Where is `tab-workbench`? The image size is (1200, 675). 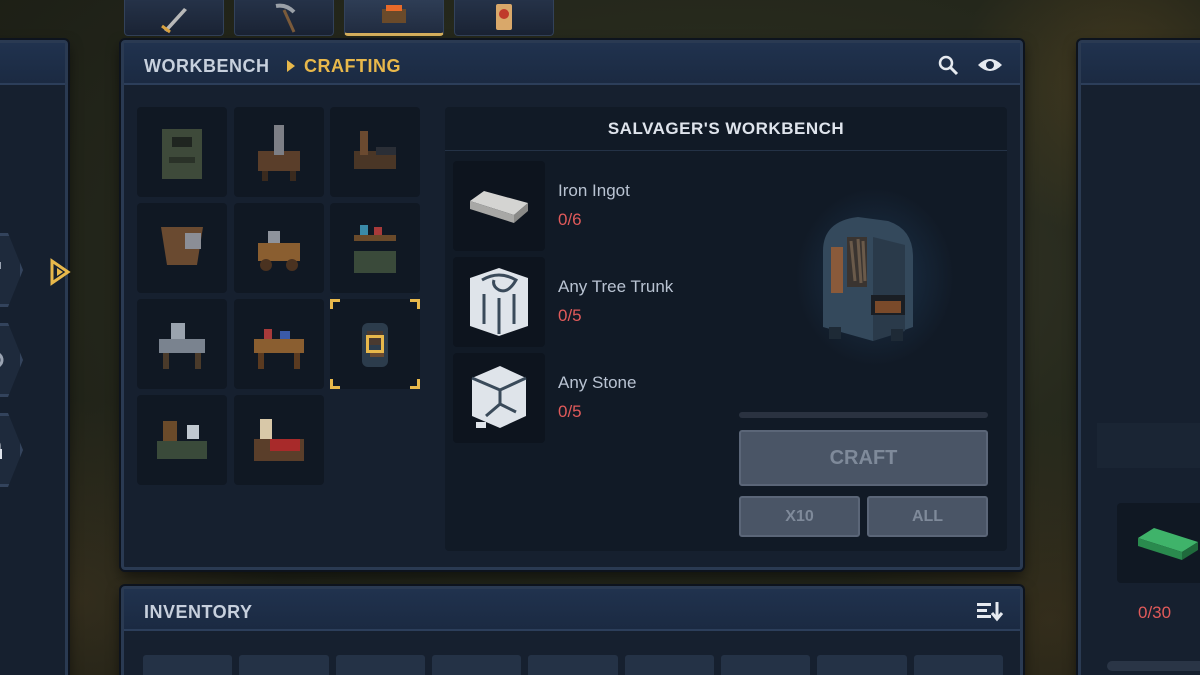 tab-workbench is located at coordinates (394, 18).